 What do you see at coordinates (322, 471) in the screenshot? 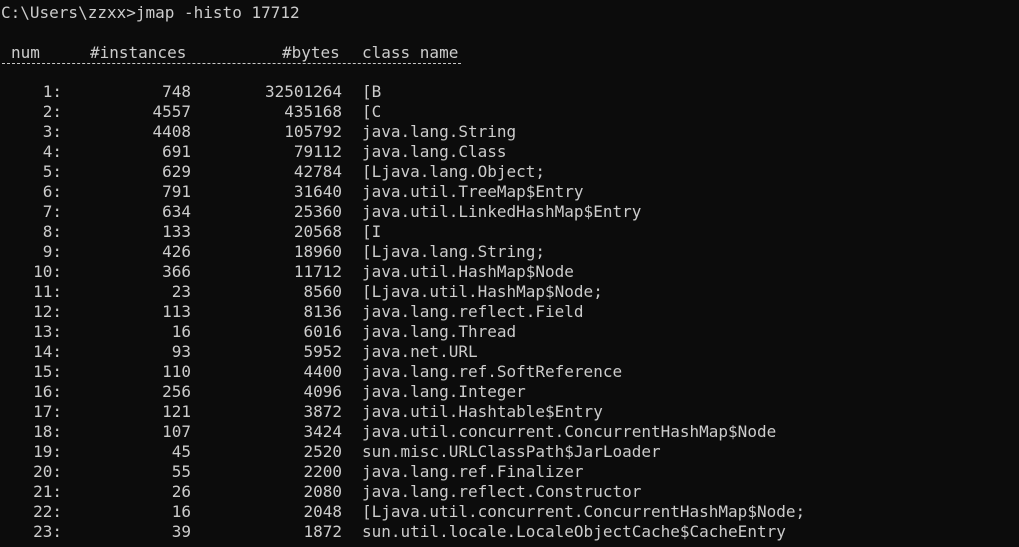
I see `row-bytes: 2200` at bounding box center [322, 471].